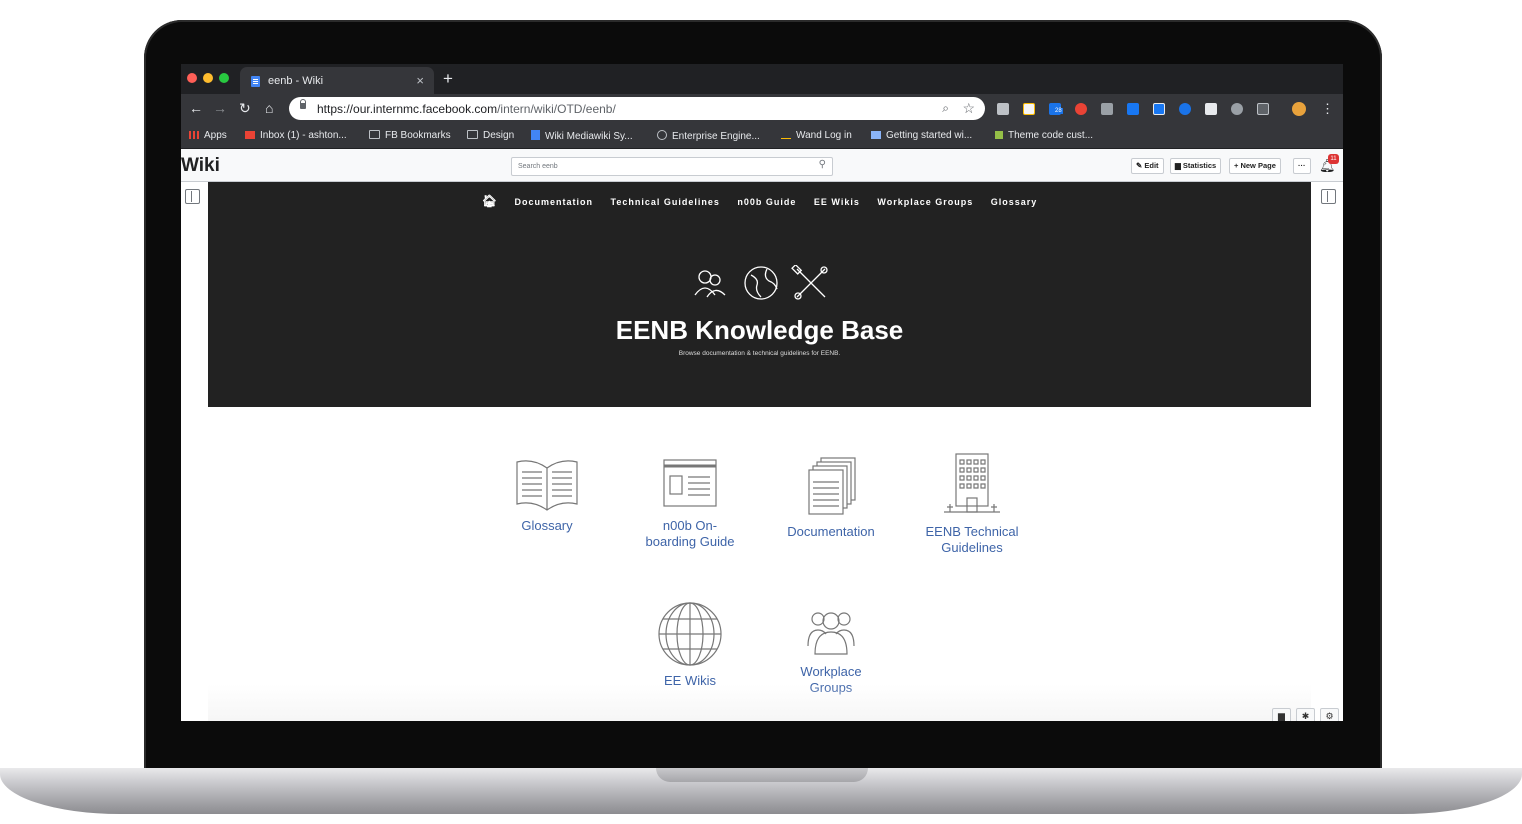 The image size is (1522, 824). What do you see at coordinates (1329, 714) in the screenshot?
I see `gear-icon: ⚙` at bounding box center [1329, 714].